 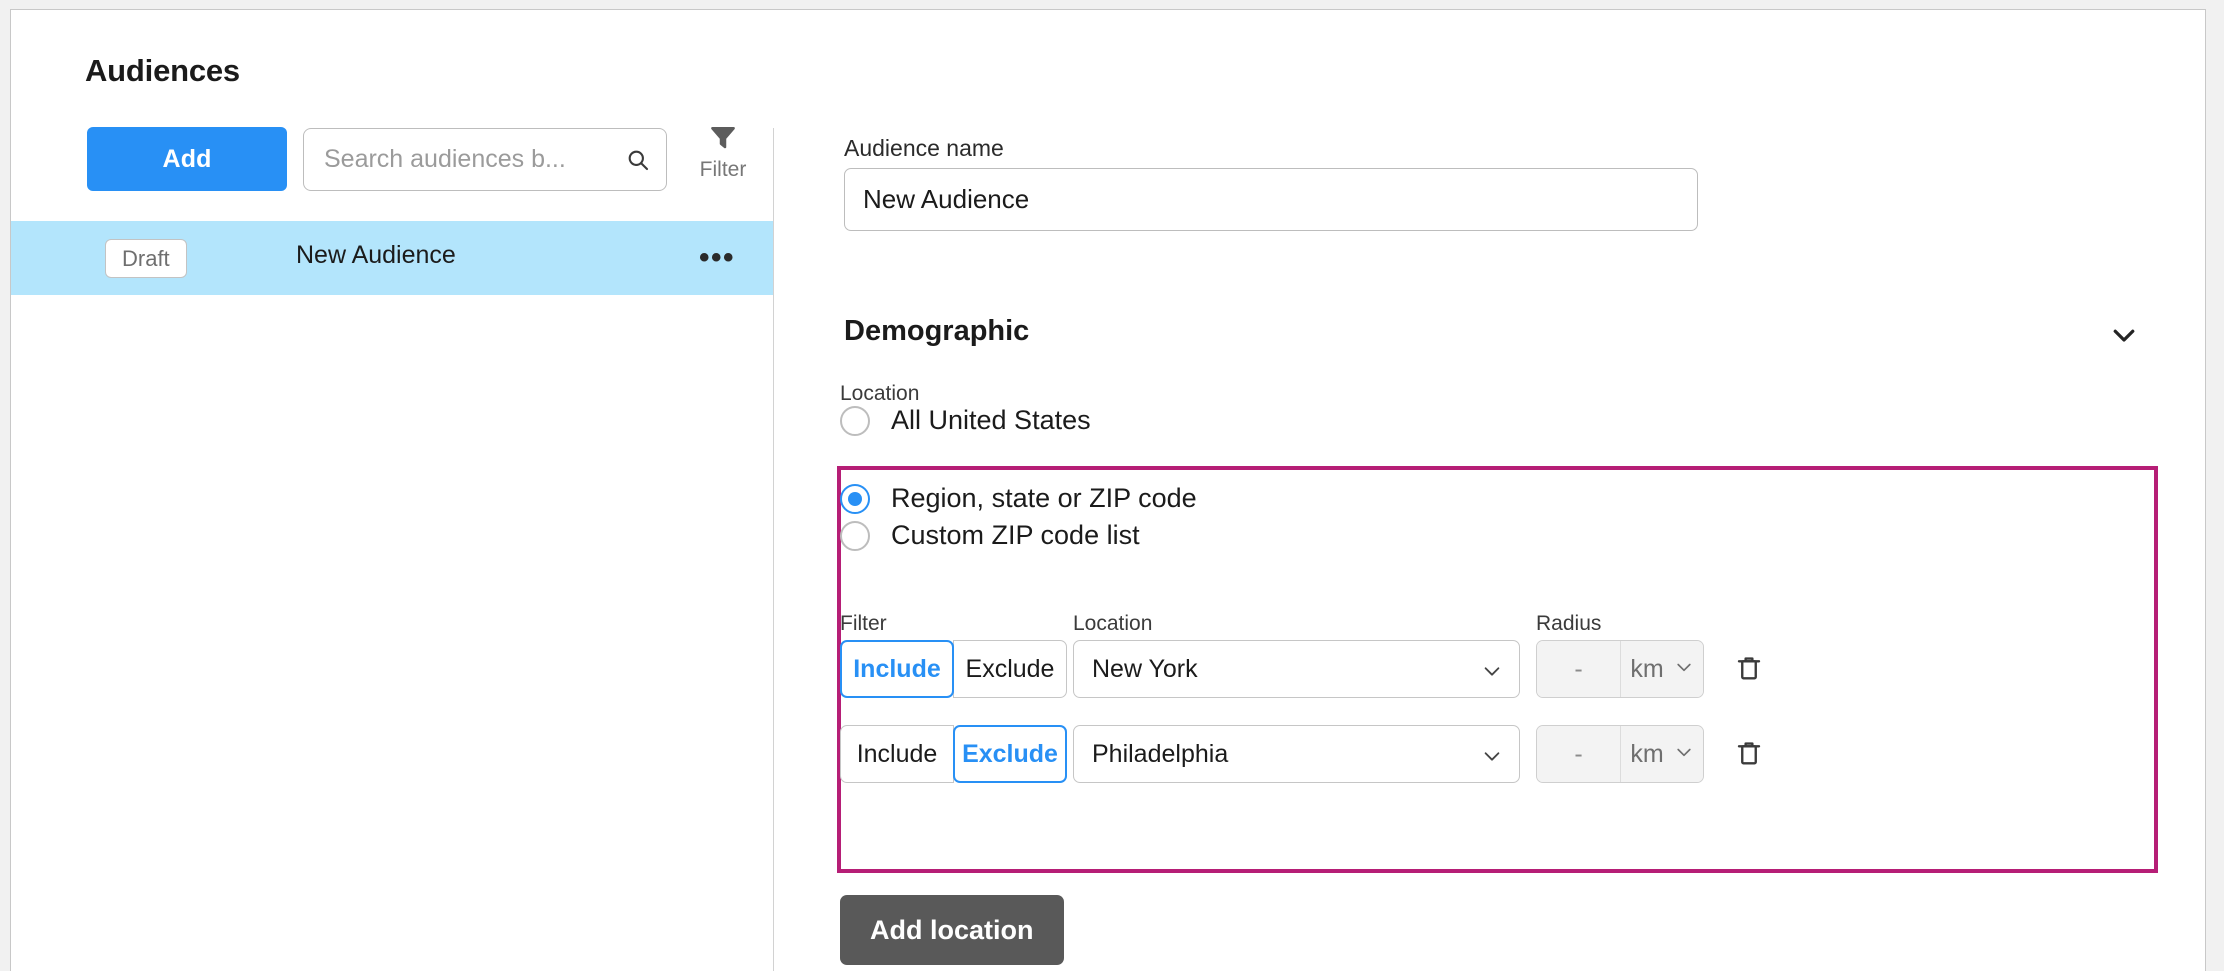 What do you see at coordinates (1296, 669) in the screenshot?
I see `location-select: New York` at bounding box center [1296, 669].